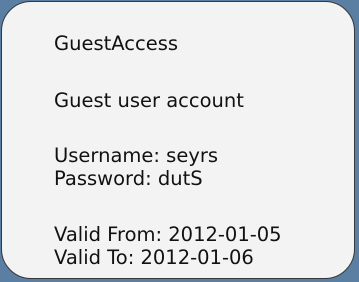 Image resolution: width=359 pixels, height=282 pixels. Describe the element at coordinates (128, 178) in the screenshot. I see `password-text: Password: dutS` at that location.